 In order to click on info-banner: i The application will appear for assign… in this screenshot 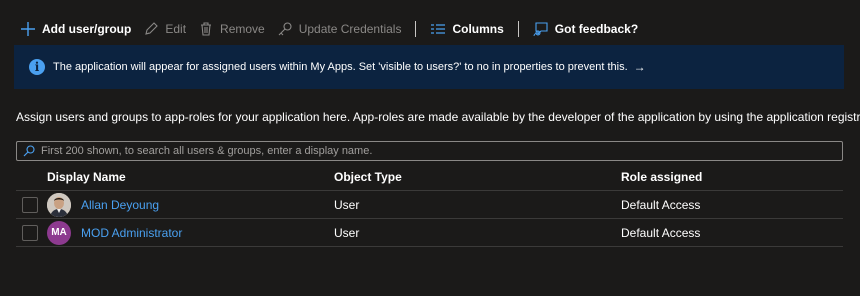, I will do `click(429, 67)`.